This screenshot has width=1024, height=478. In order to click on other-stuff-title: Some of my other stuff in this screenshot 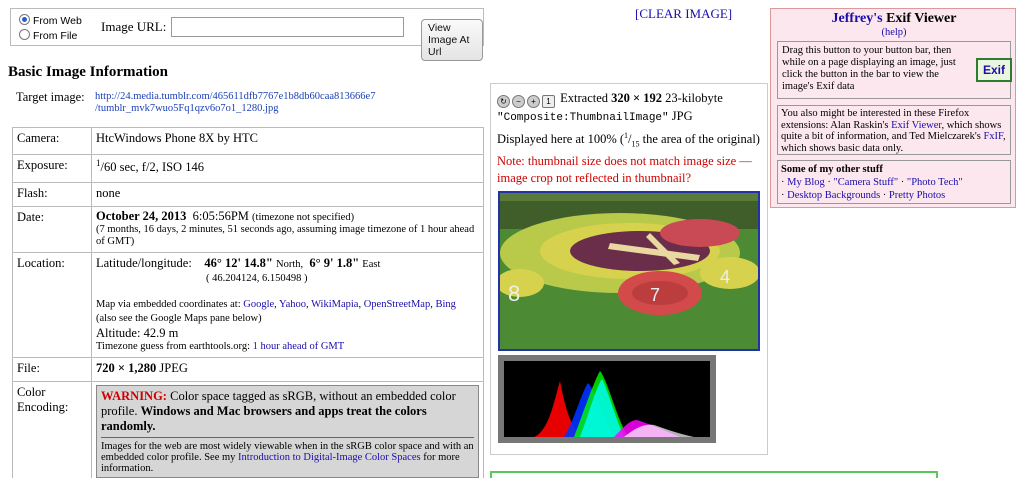, I will do `click(832, 169)`.